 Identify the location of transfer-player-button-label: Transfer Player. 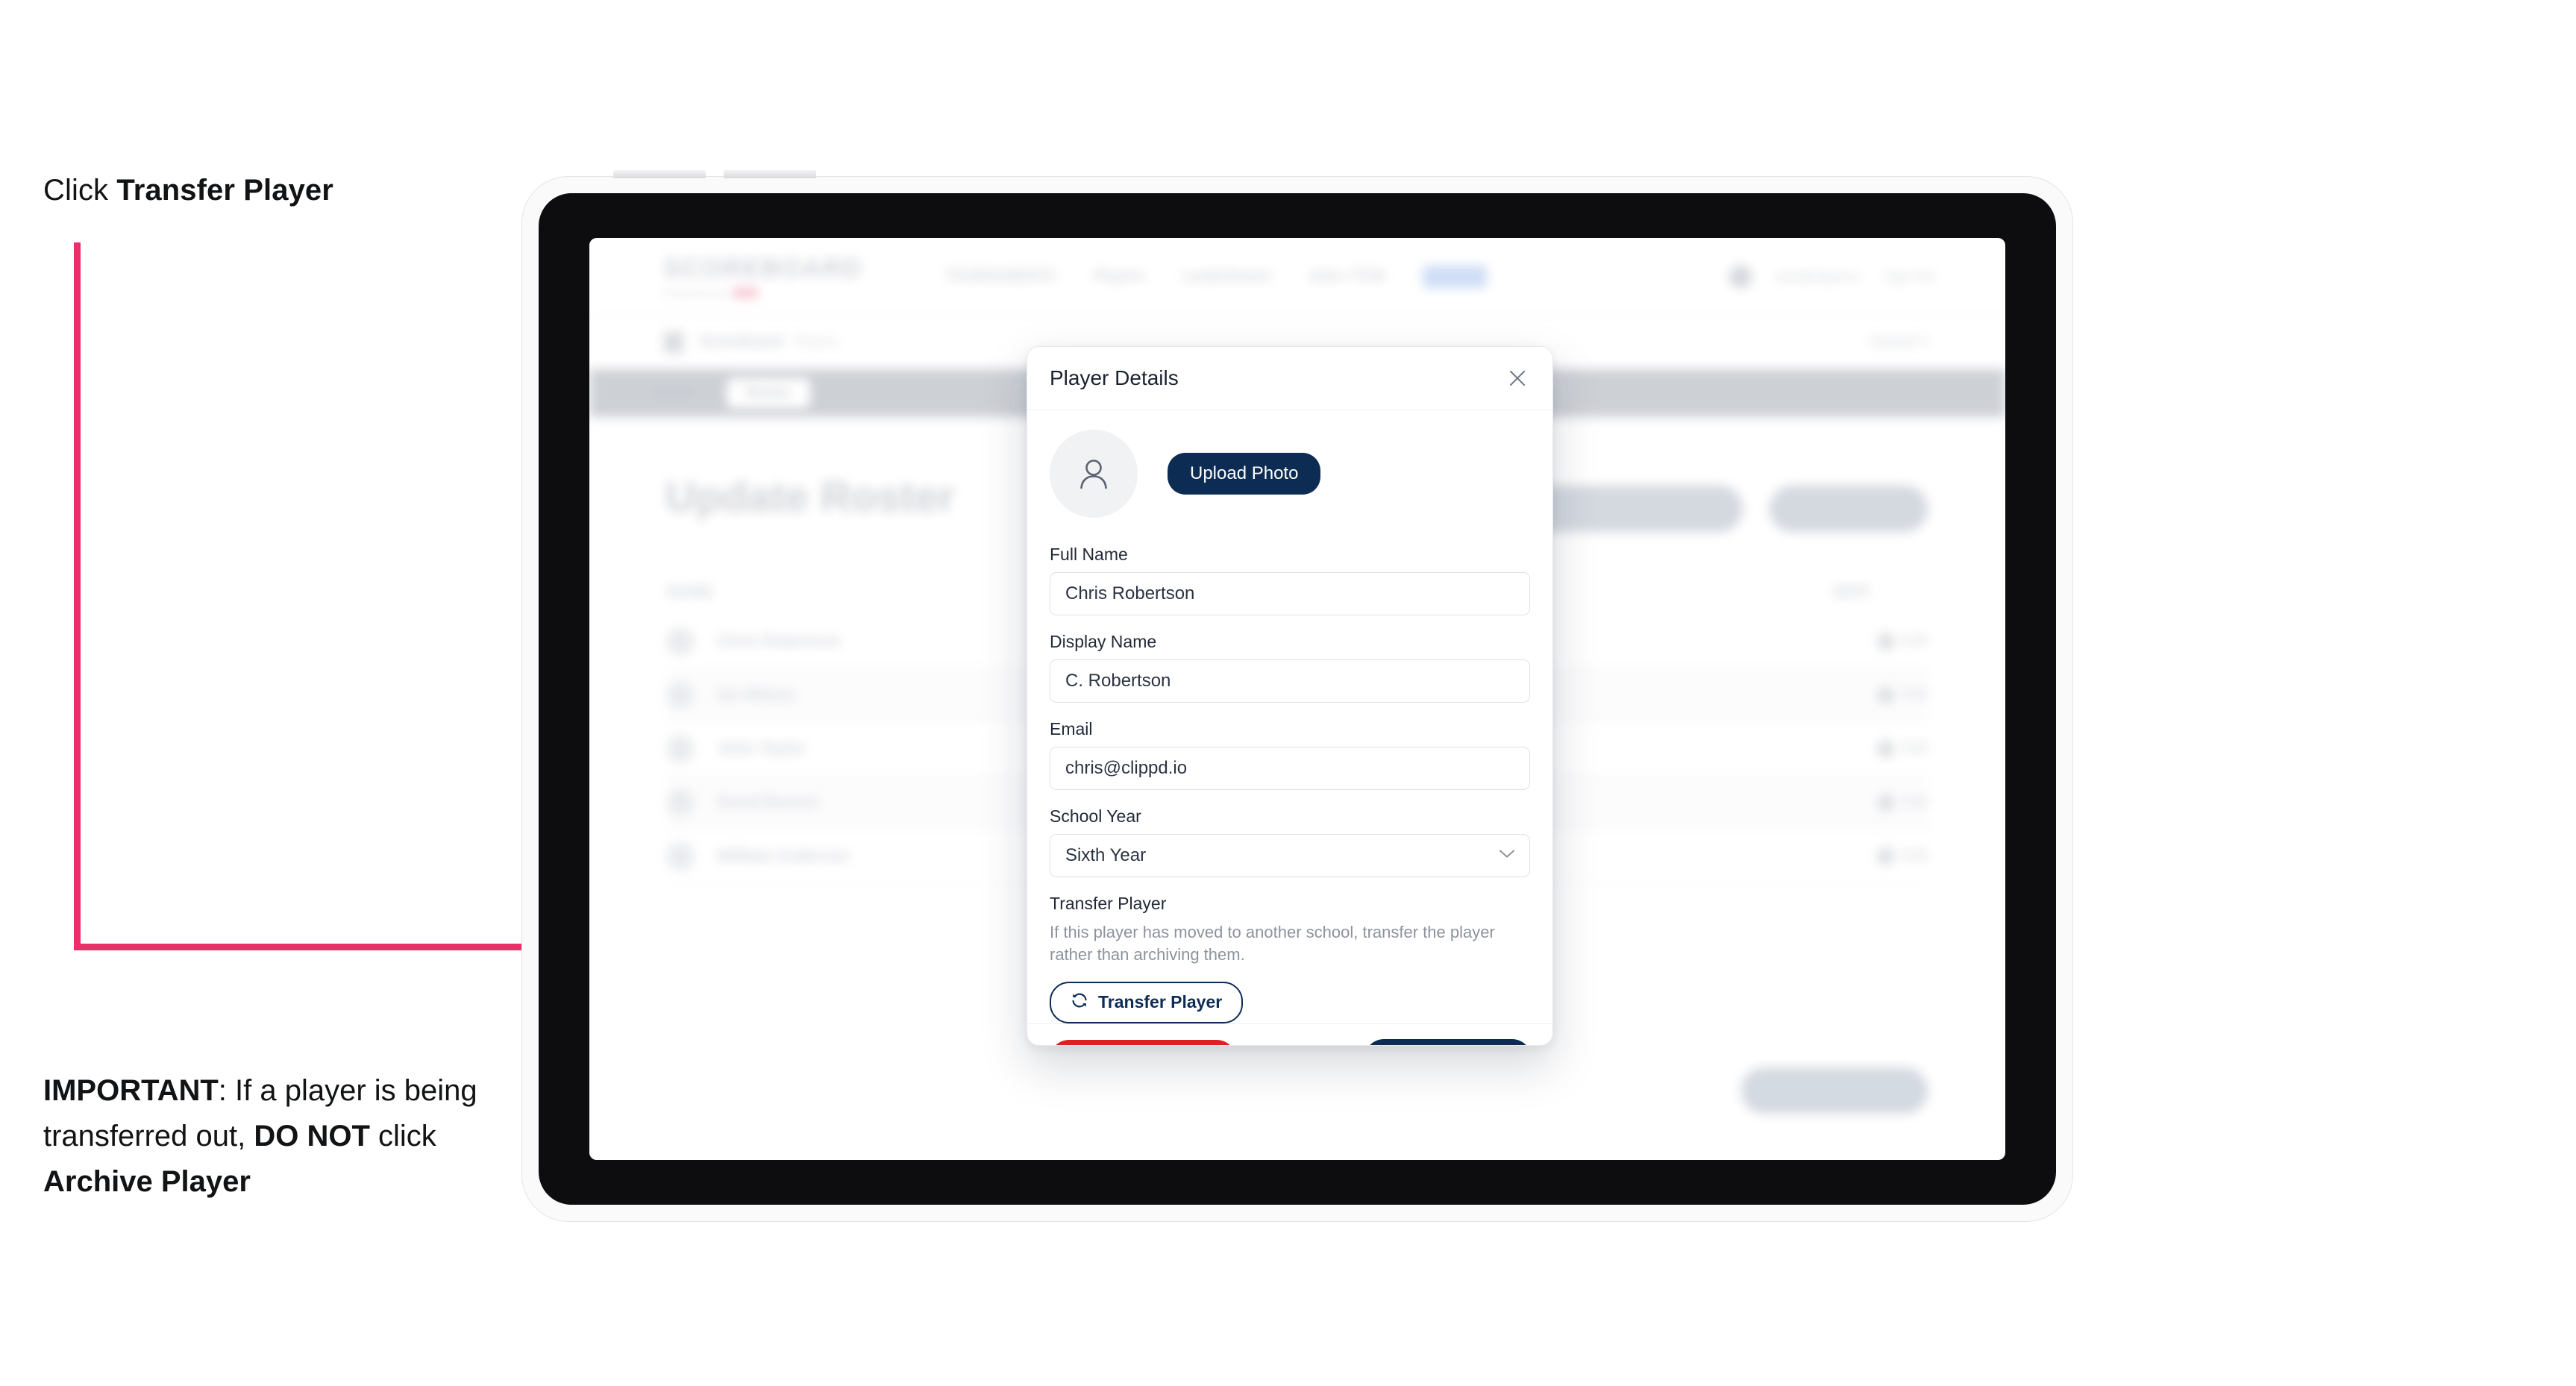
(1160, 1002).